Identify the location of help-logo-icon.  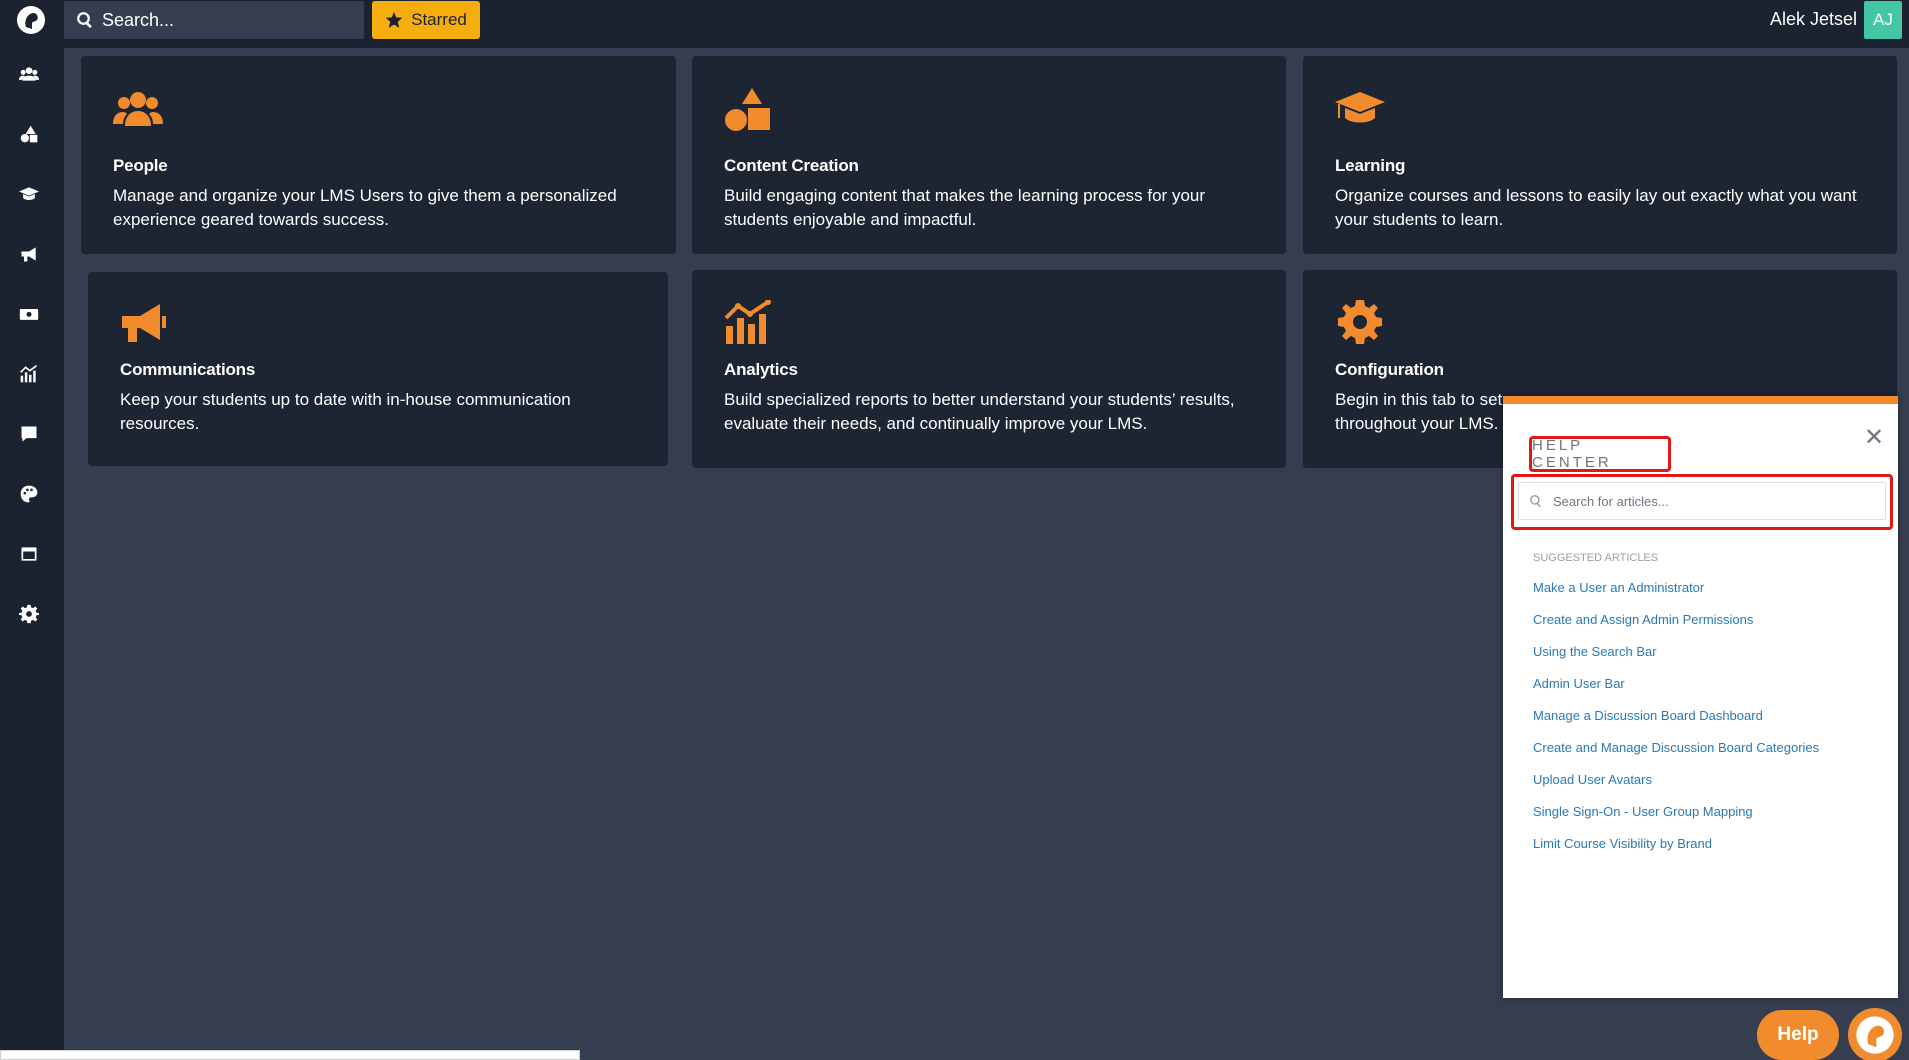
(1875, 1034).